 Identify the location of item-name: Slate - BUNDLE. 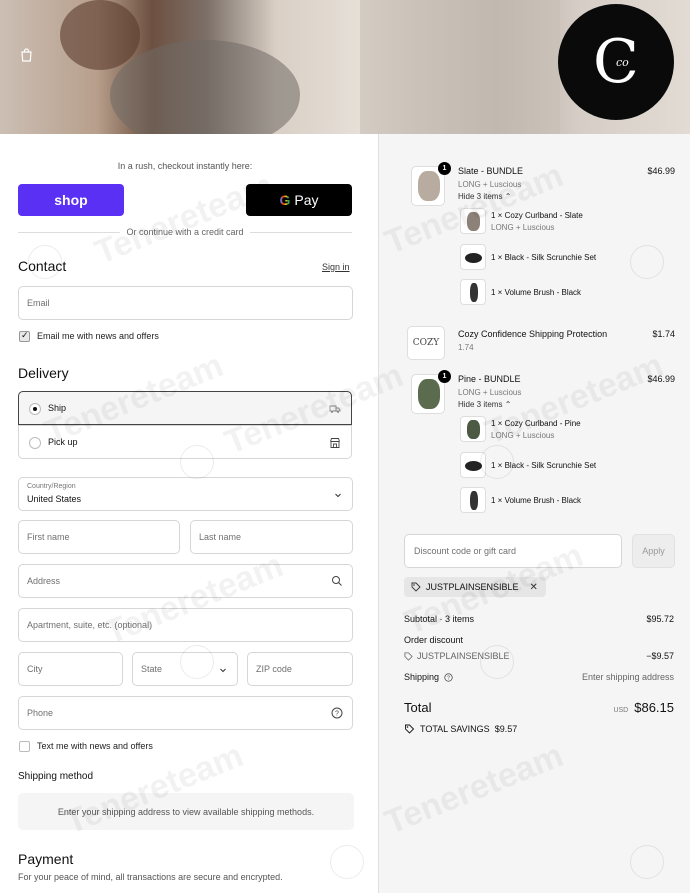
(491, 171).